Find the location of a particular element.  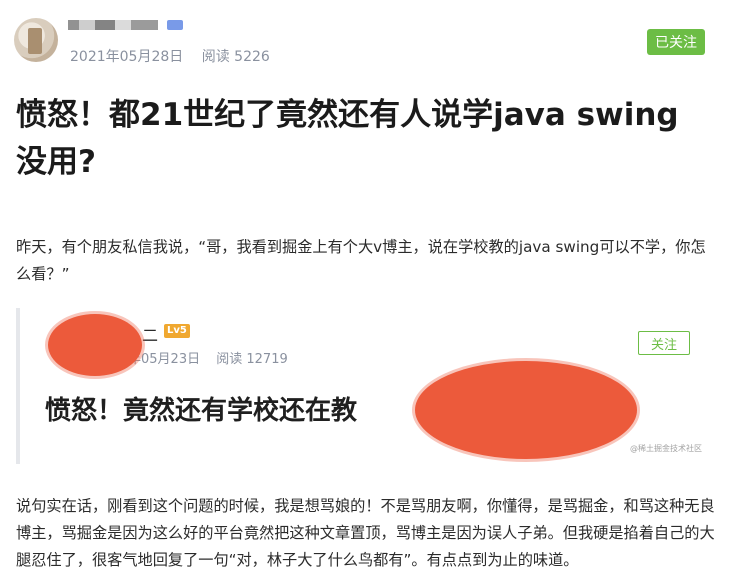

author-level-badge-blurred is located at coordinates (175, 25).